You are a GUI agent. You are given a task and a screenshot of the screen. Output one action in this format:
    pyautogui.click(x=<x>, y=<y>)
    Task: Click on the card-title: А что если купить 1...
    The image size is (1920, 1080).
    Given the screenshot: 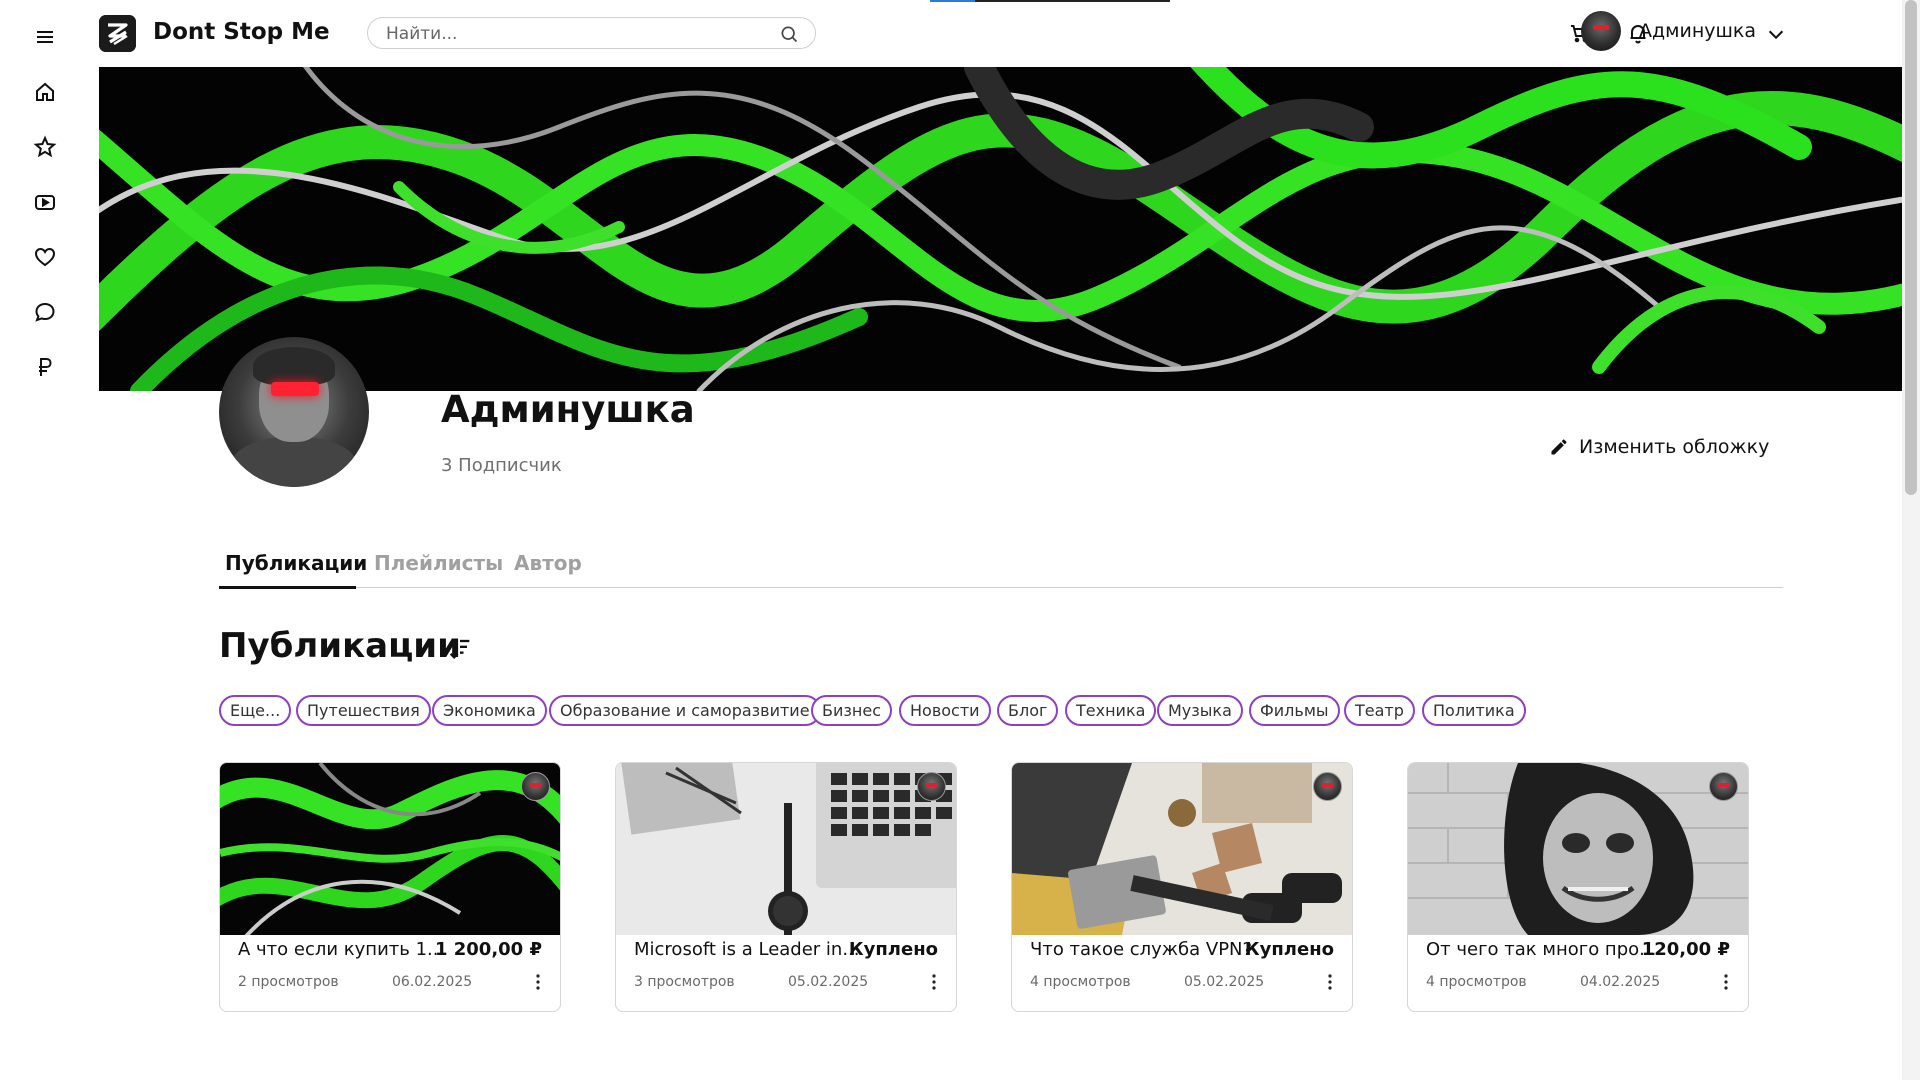 What is the action you would take?
    pyautogui.click(x=341, y=949)
    